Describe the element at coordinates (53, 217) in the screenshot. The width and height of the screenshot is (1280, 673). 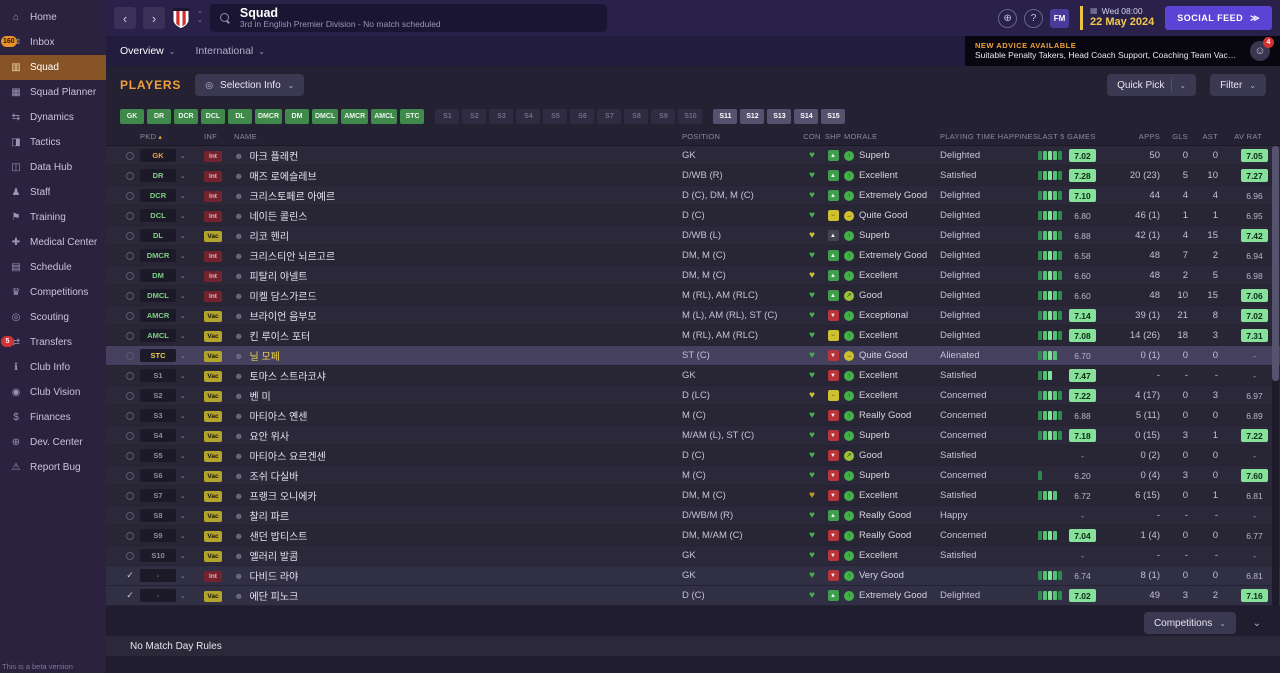
I see `sidebar-item-training: ⚑ Training` at that location.